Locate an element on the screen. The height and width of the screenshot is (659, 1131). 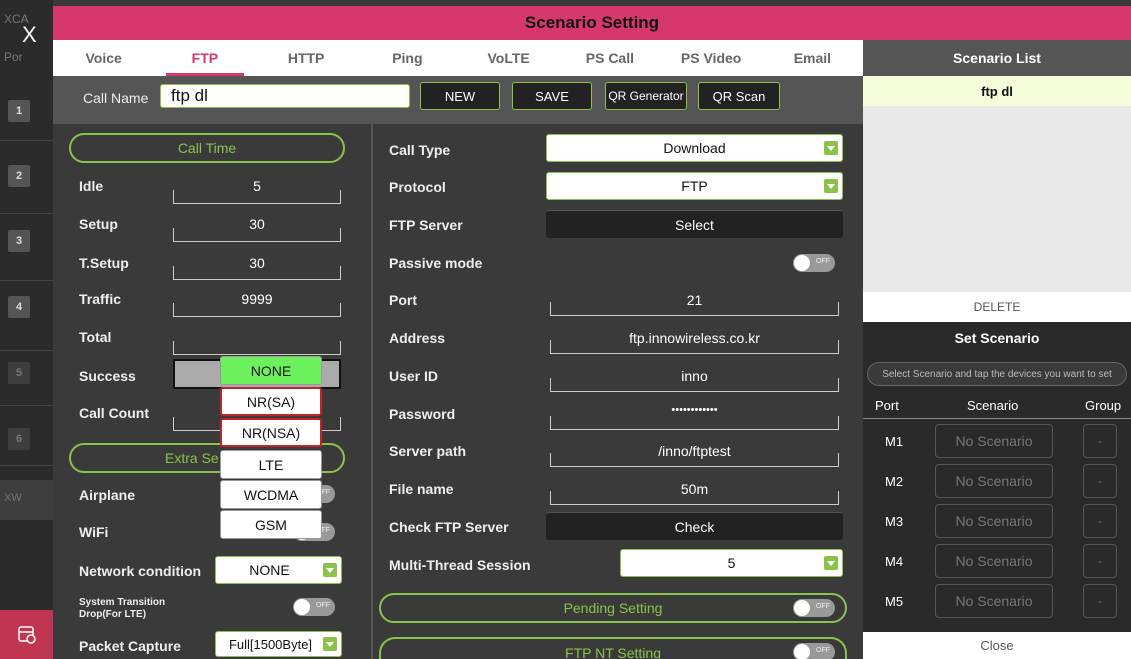
dropdown-option-nr-nsa: NR(NSA) is located at coordinates (271, 432).